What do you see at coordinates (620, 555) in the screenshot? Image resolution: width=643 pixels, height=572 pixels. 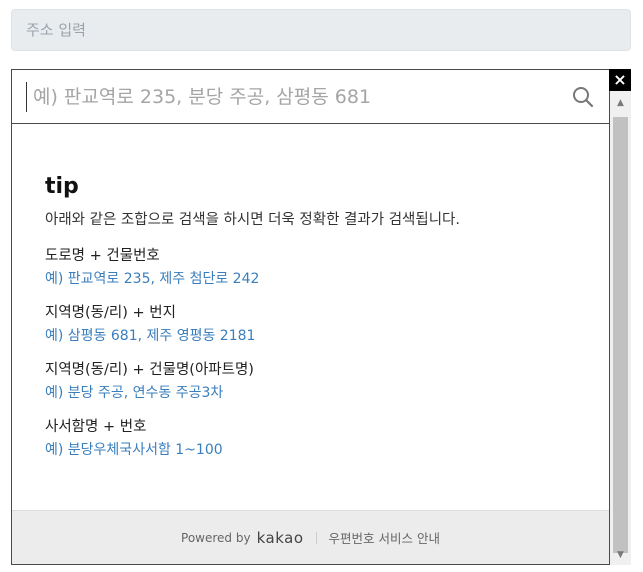 I see `scroll-down-arrow-icon: ▼` at bounding box center [620, 555].